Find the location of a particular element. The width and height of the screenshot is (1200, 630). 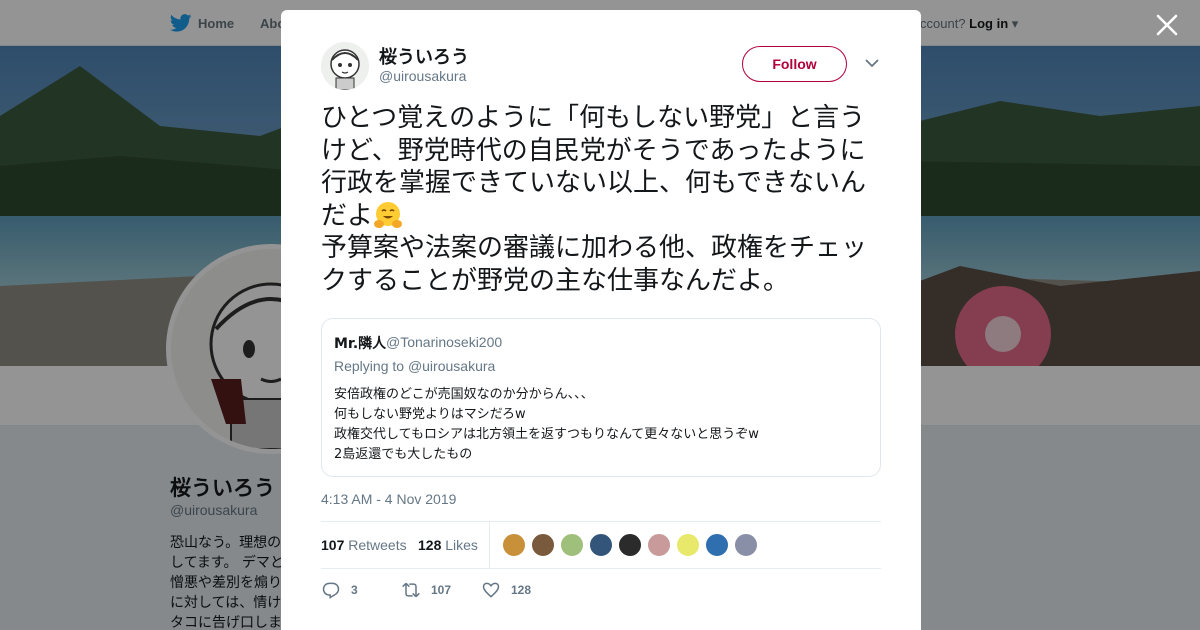

replying-to-label: Replying to is located at coordinates (371, 366).